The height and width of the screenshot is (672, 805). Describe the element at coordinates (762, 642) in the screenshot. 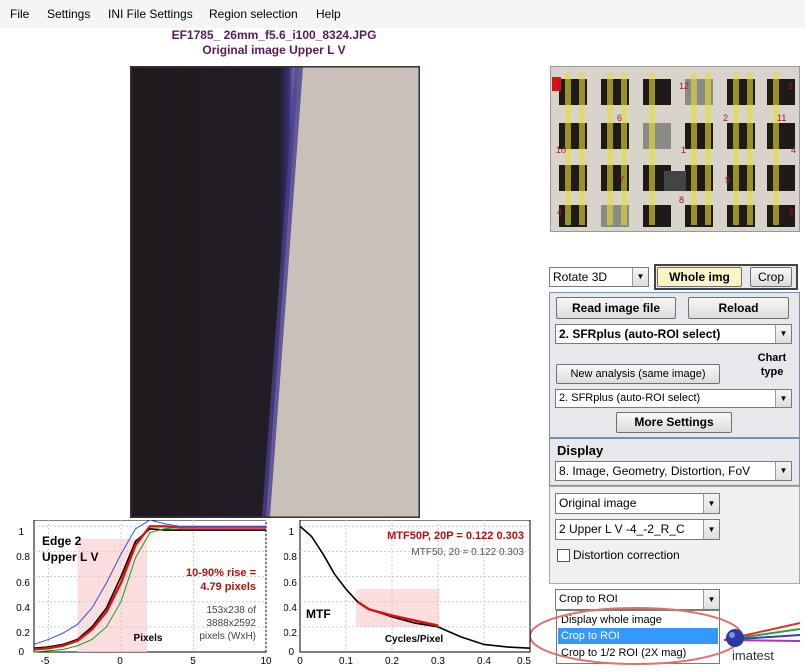

I see `imatest-logo: imatest` at that location.